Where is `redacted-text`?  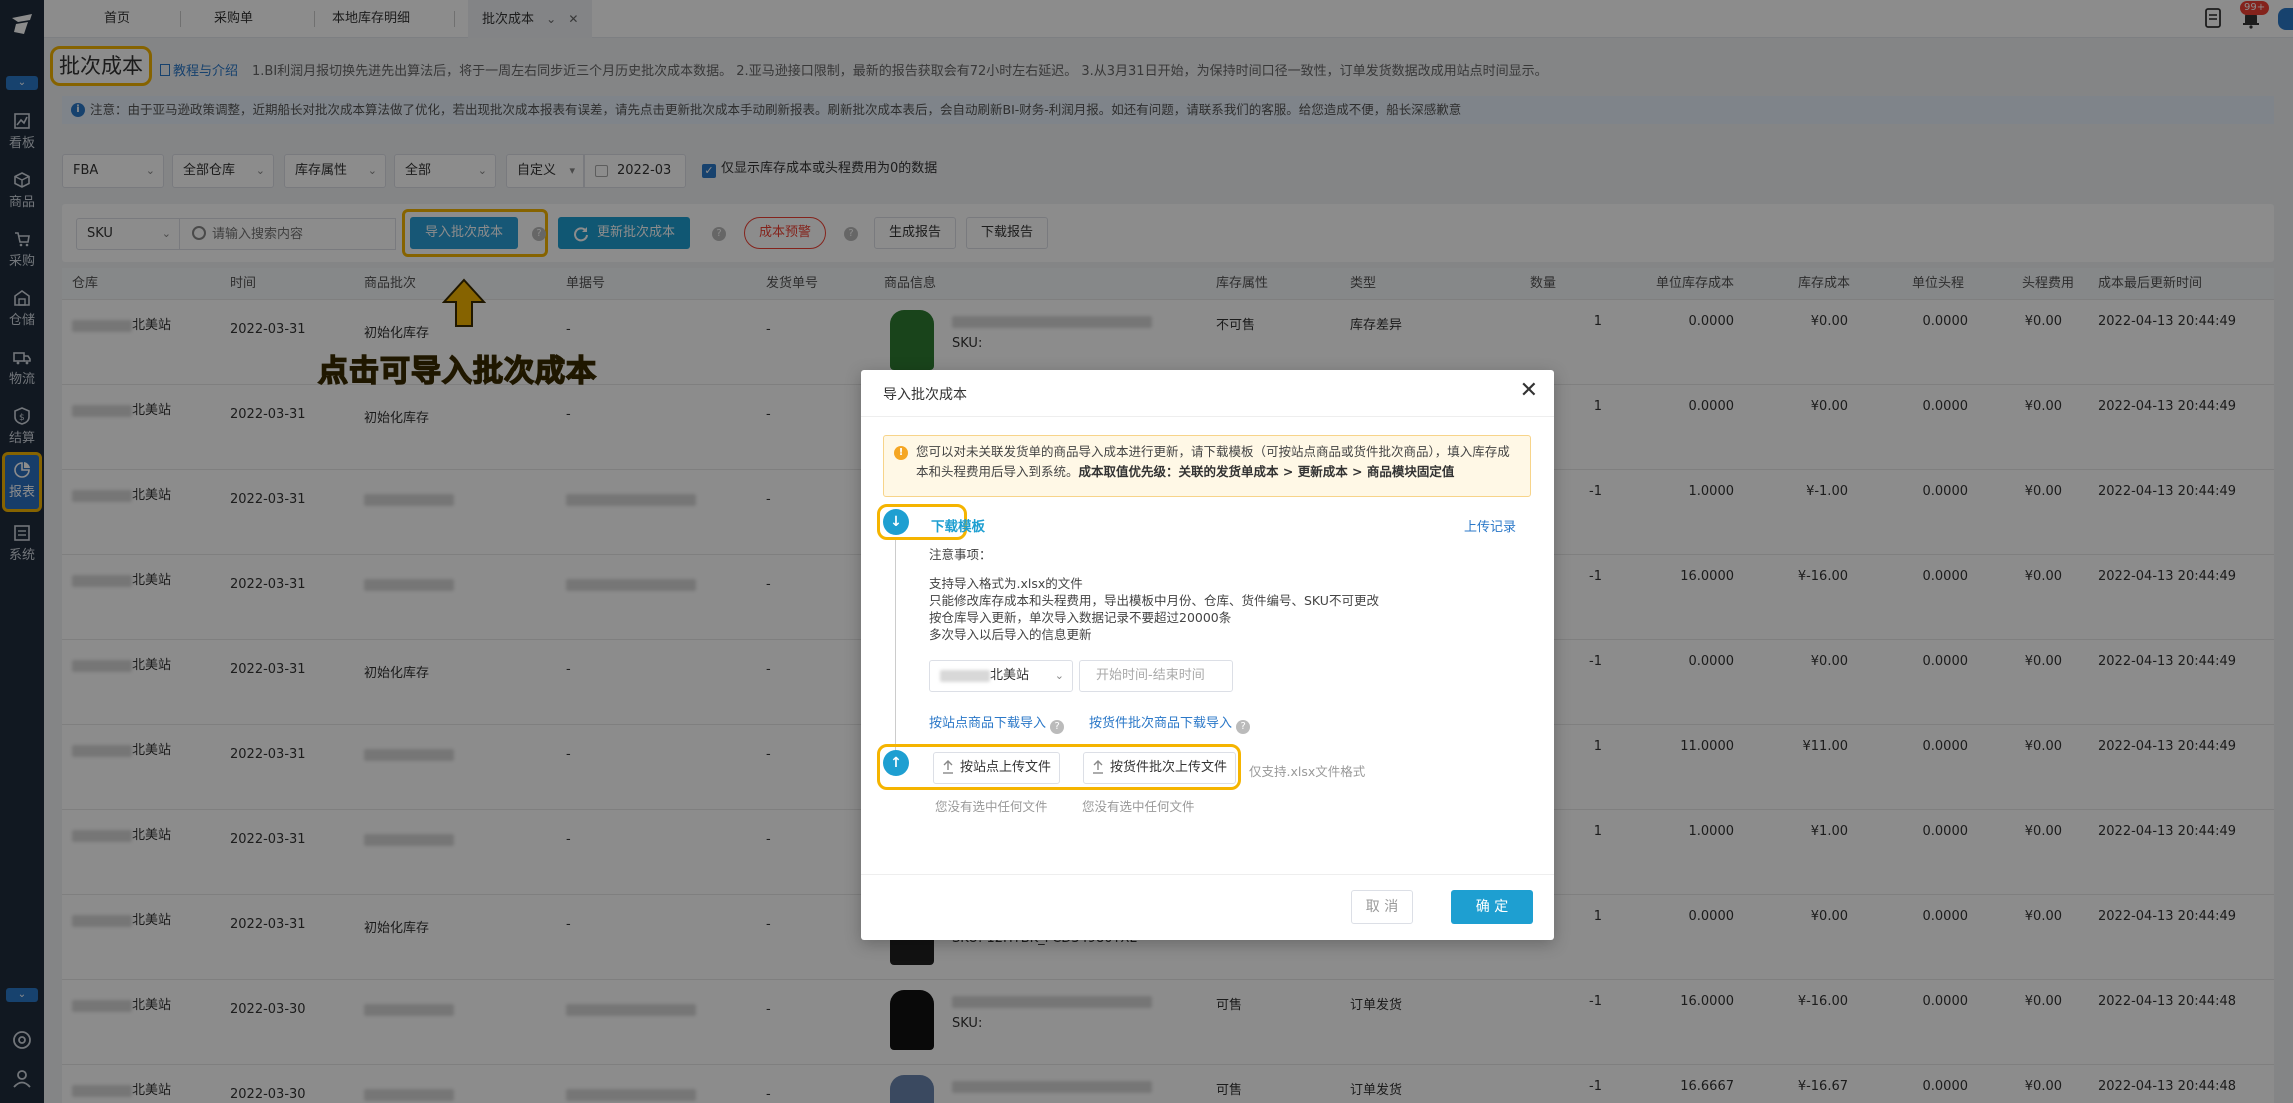
redacted-text is located at coordinates (965, 675).